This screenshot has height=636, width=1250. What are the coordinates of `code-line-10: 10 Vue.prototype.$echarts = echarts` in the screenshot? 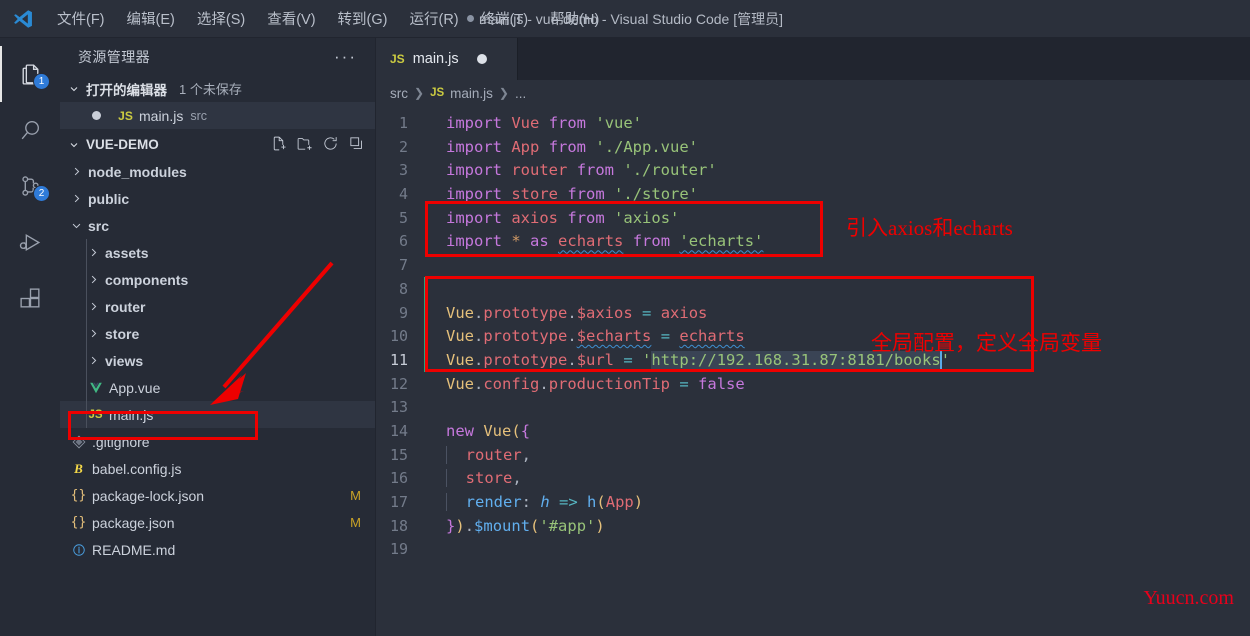 It's located at (813, 337).